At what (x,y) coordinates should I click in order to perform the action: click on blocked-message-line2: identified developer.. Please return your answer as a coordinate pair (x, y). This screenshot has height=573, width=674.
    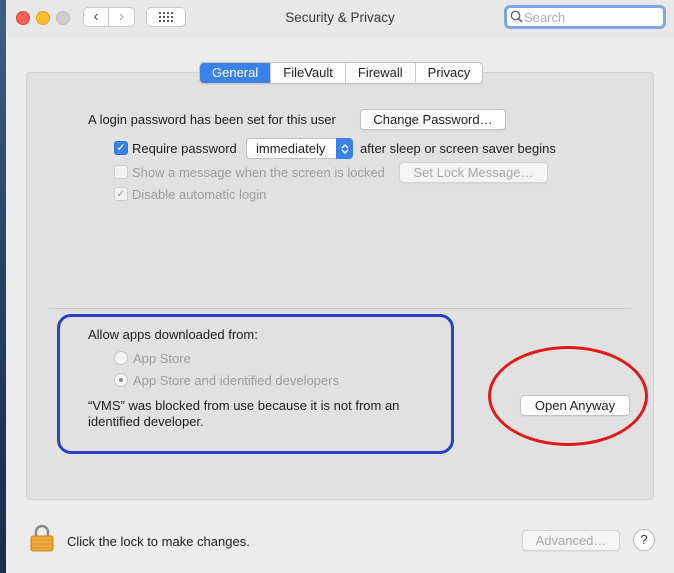
    Looking at the image, I should click on (146, 421).